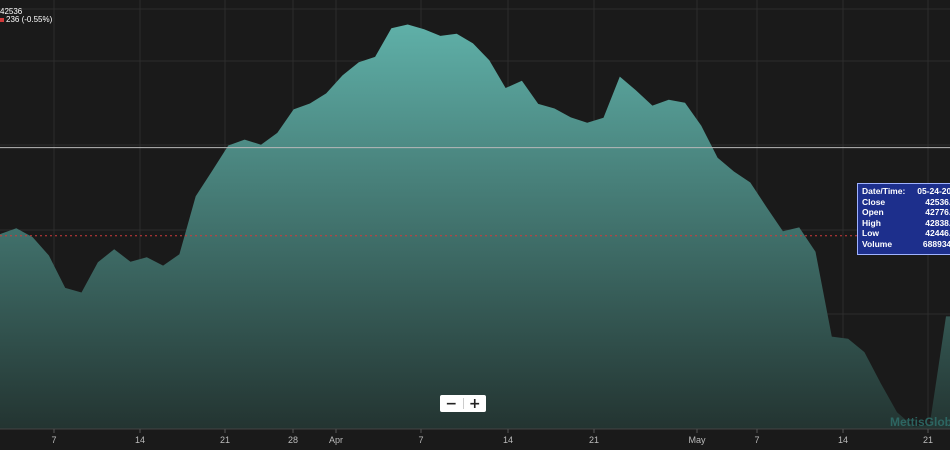 The height and width of the screenshot is (450, 950). I want to click on tooltip-value: 42838.1, so click(937, 222).